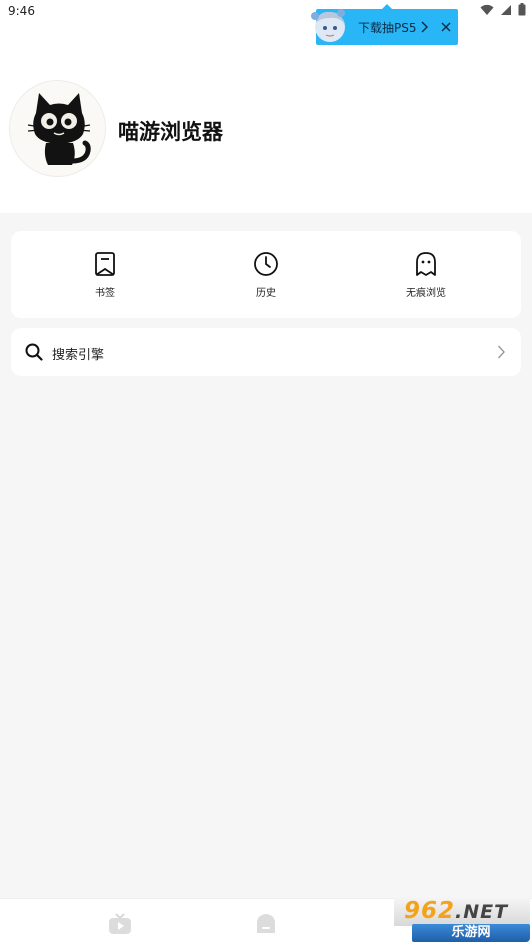 The height and width of the screenshot is (946, 532). I want to click on avatar, so click(57, 128).